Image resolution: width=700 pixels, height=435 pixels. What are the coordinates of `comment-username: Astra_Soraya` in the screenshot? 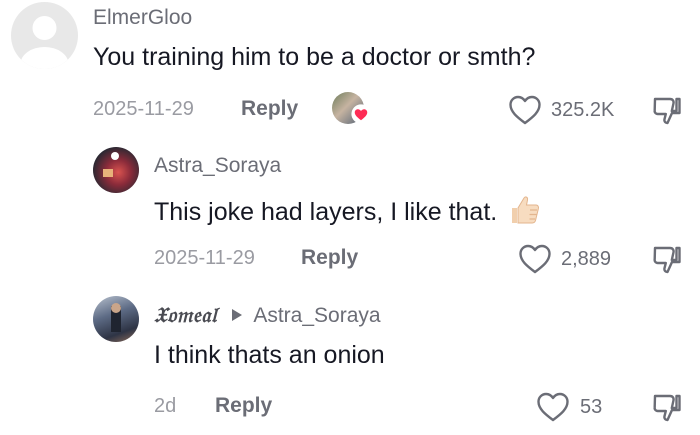 It's located at (217, 166).